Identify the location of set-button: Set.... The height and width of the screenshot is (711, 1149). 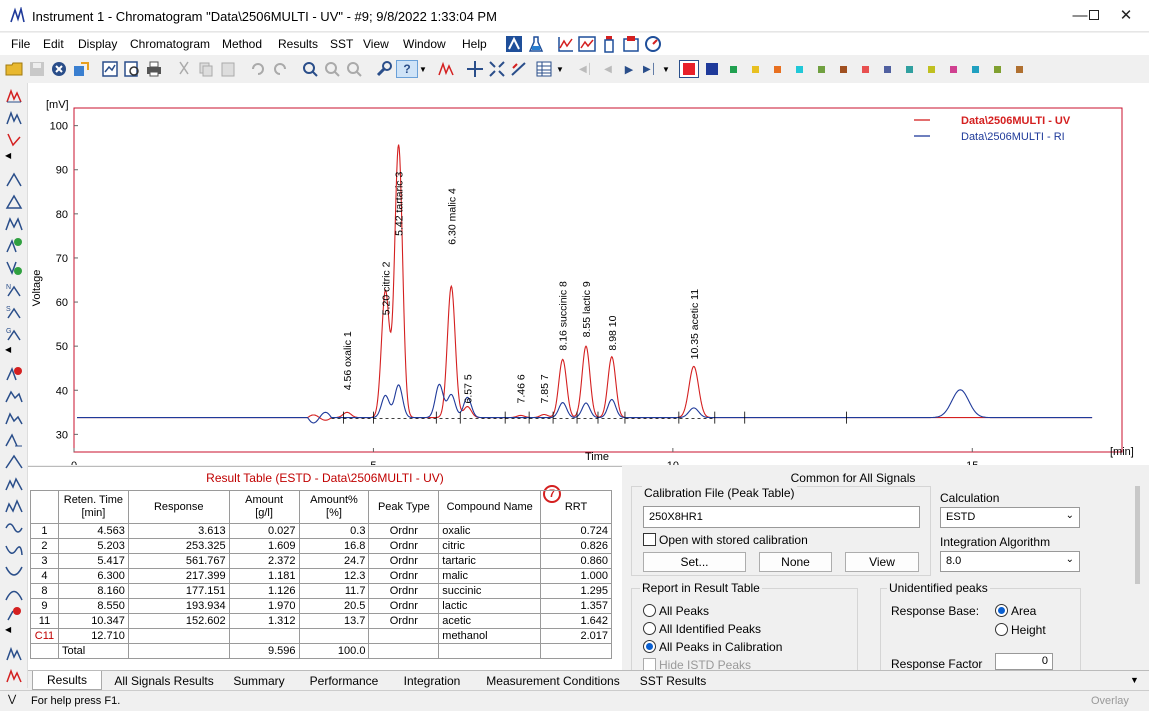
(694, 562).